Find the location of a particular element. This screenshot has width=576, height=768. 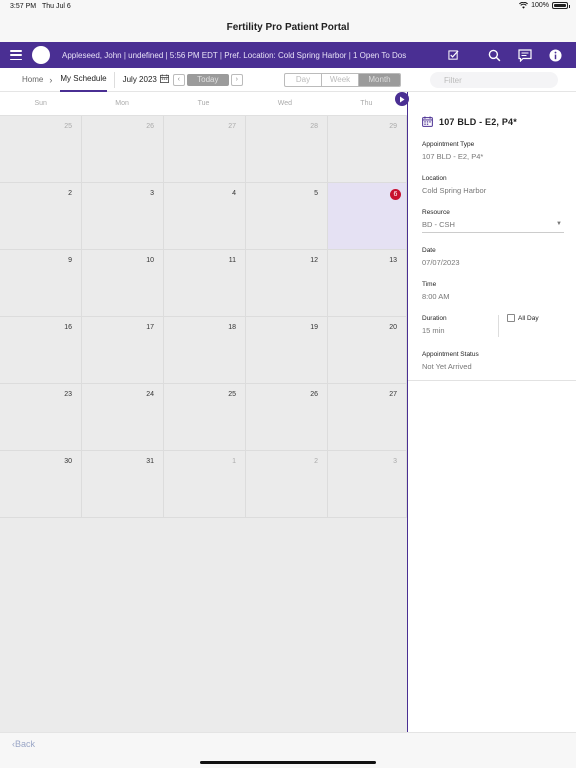

calendar-day-cell: 31 is located at coordinates (123, 484).